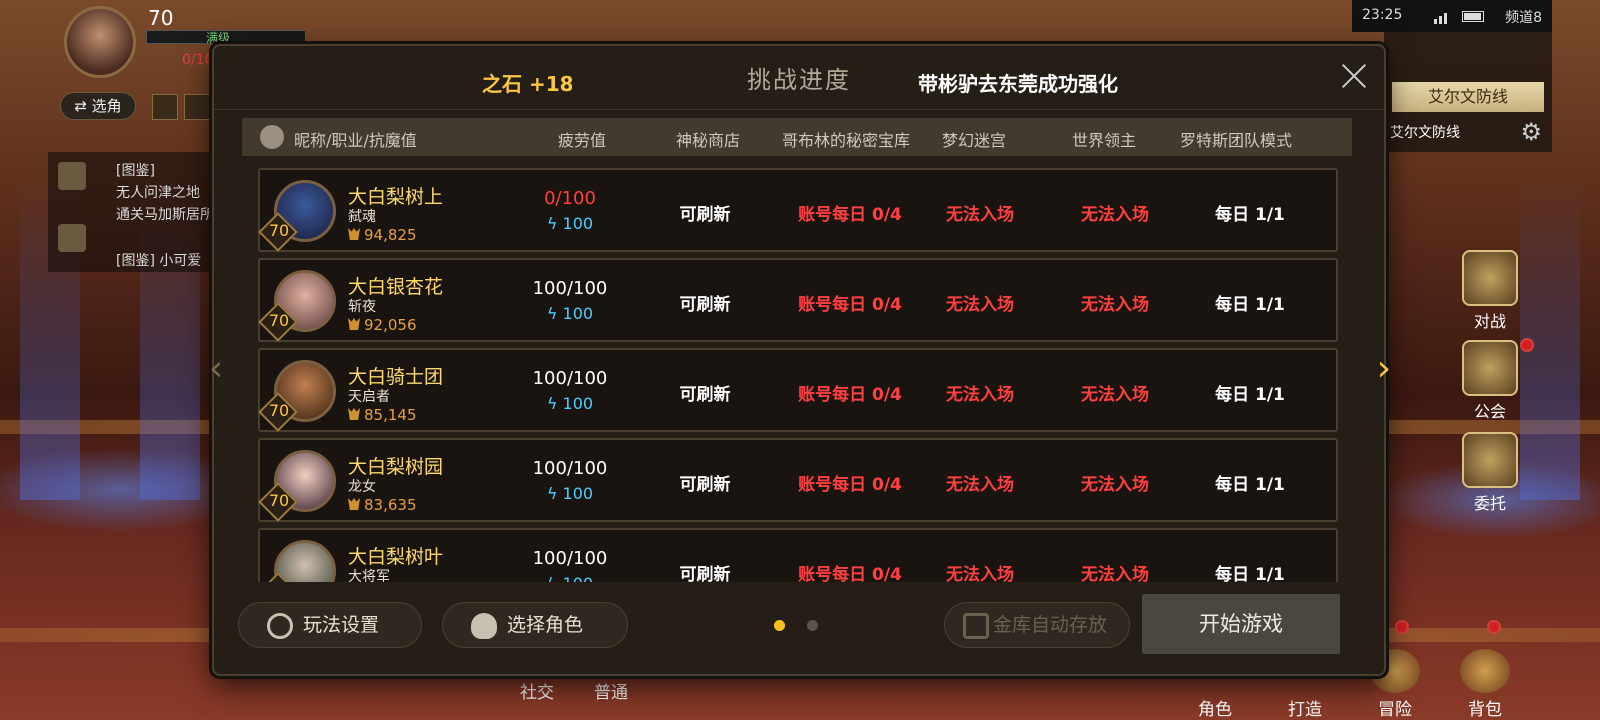 The width and height of the screenshot is (1600, 720). I want to click on character-icon, so click(484, 626).